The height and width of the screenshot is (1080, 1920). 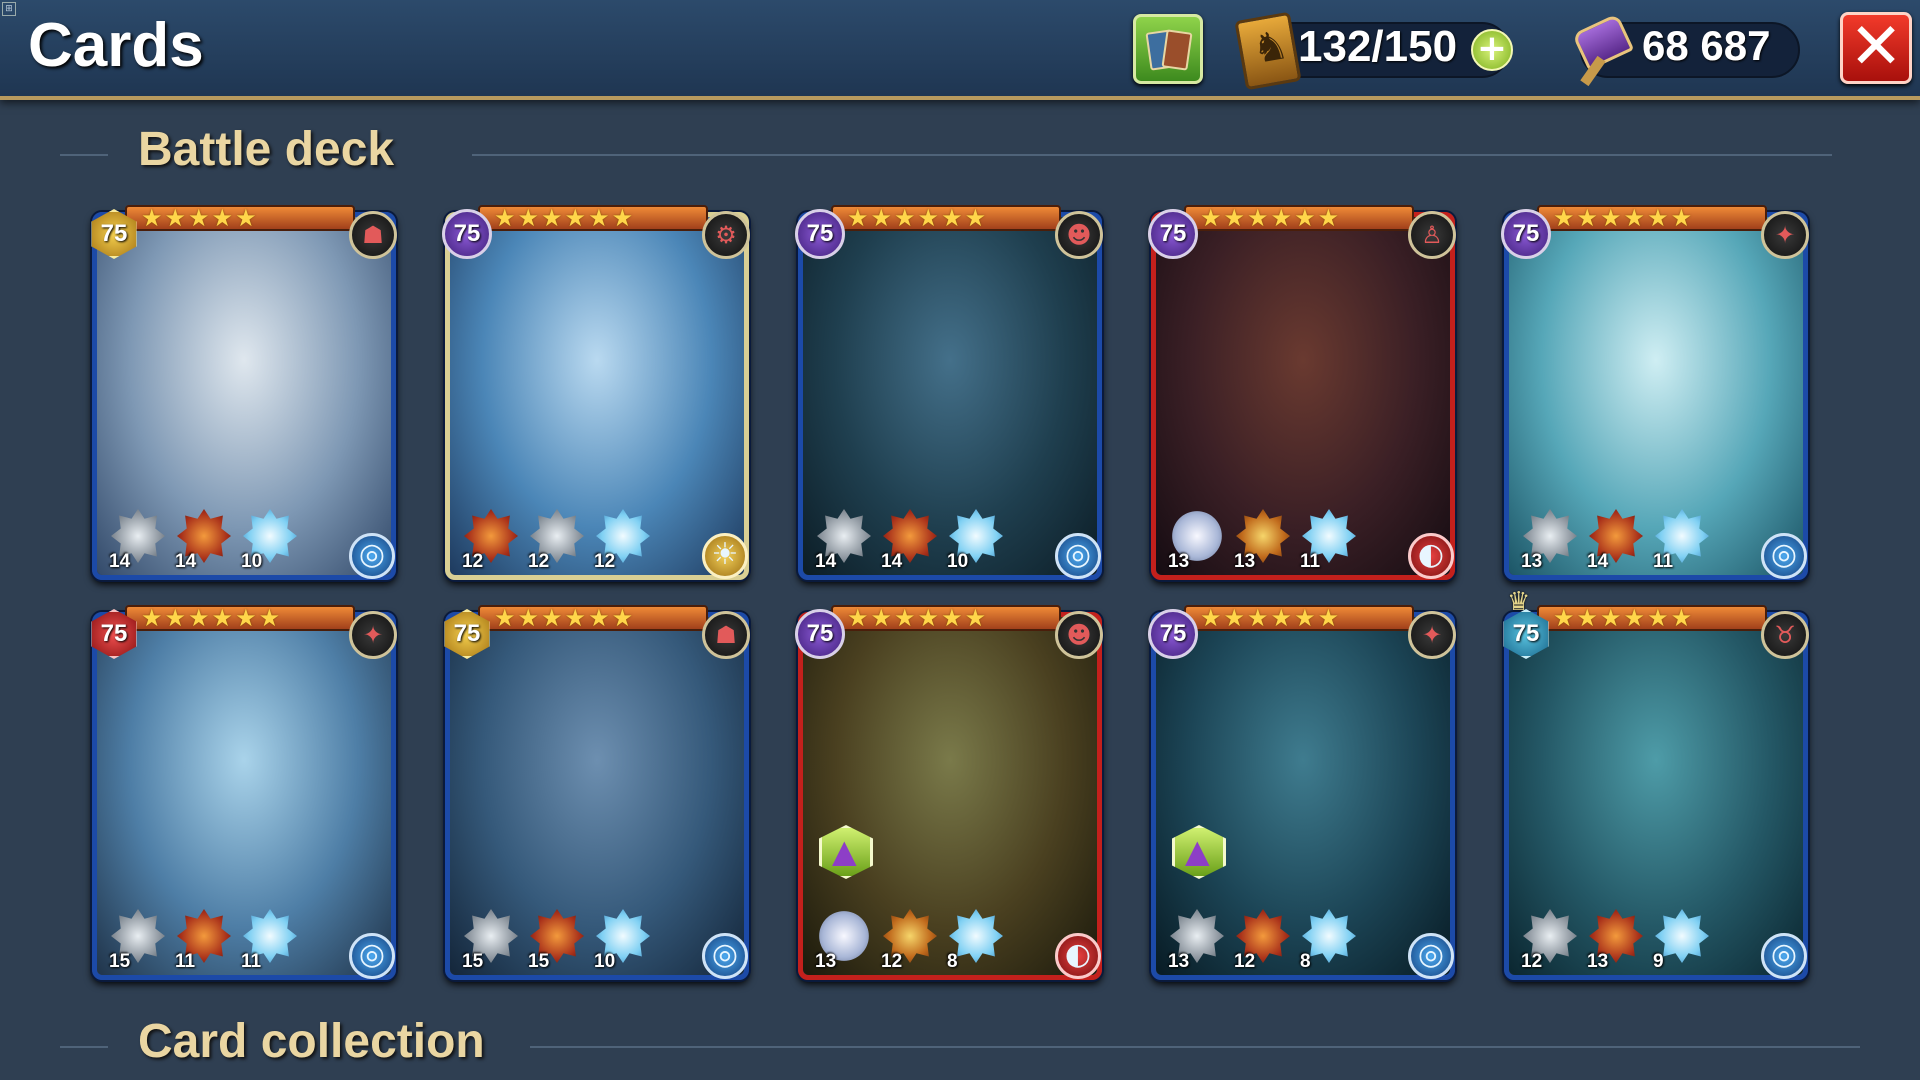 I want to click on deck-cards-icon-back, so click(x=1177, y=50).